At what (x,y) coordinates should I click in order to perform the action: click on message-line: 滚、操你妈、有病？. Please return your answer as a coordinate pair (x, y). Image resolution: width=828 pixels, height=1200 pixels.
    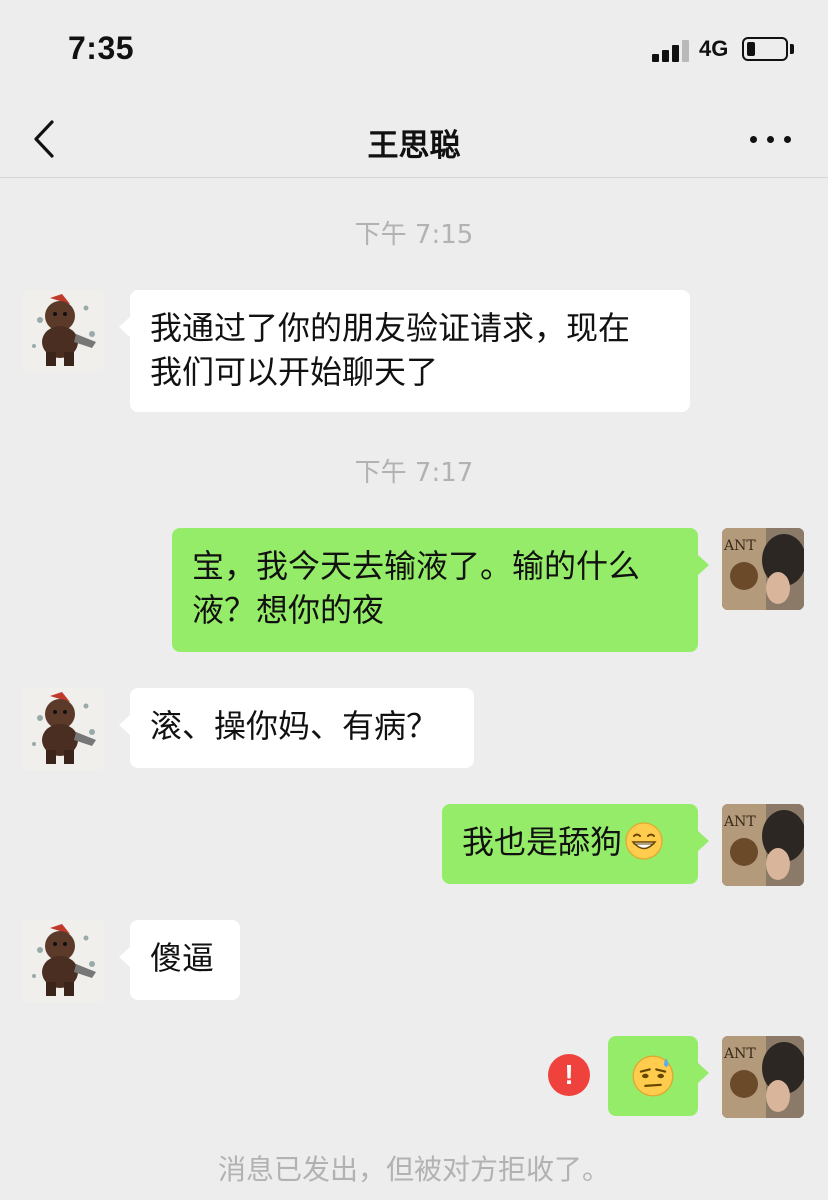
    Looking at the image, I should click on (294, 726).